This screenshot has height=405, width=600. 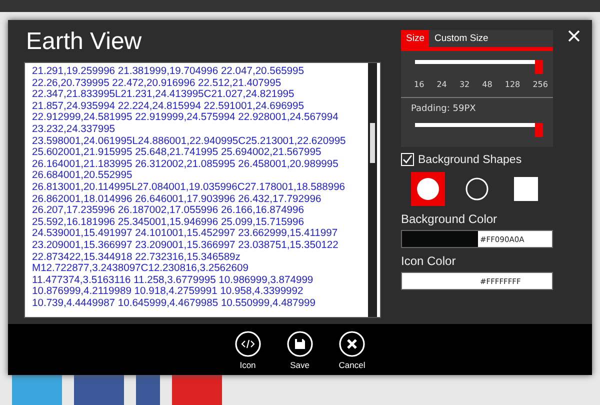 I want to click on tick-label: 16, so click(x=419, y=84).